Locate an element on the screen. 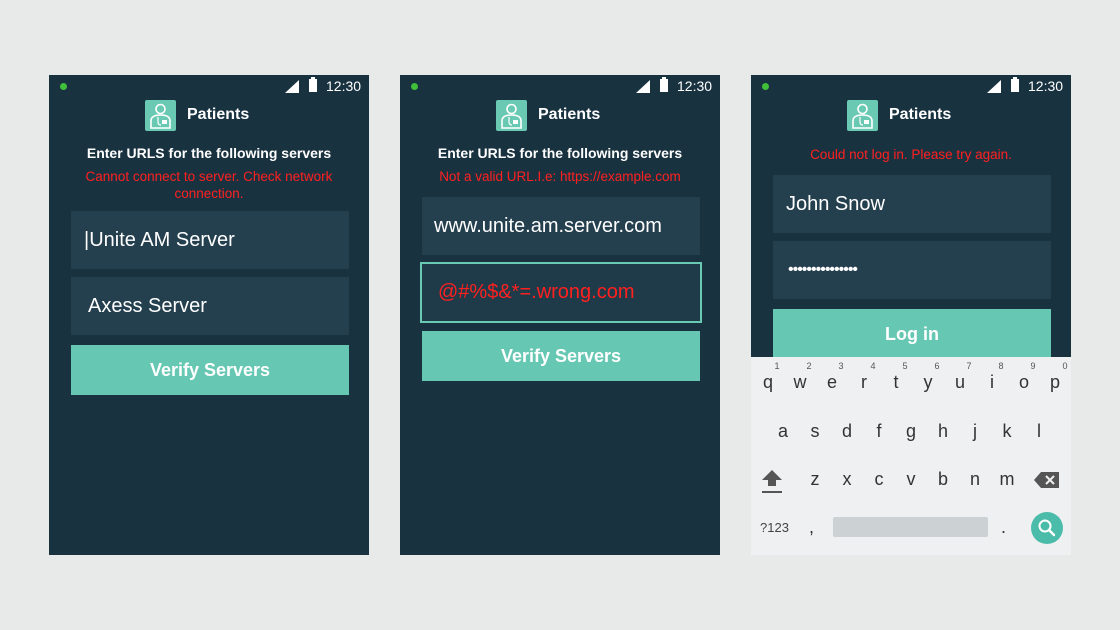 The width and height of the screenshot is (1120, 630). key-k: k is located at coordinates (1007, 431).